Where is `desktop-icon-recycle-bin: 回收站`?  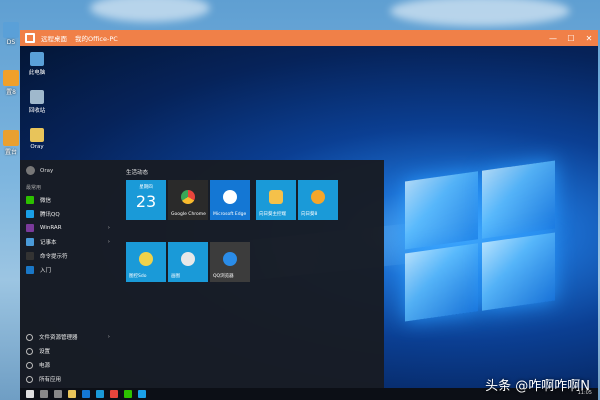 desktop-icon-recycle-bin: 回收站 is located at coordinates (37, 102).